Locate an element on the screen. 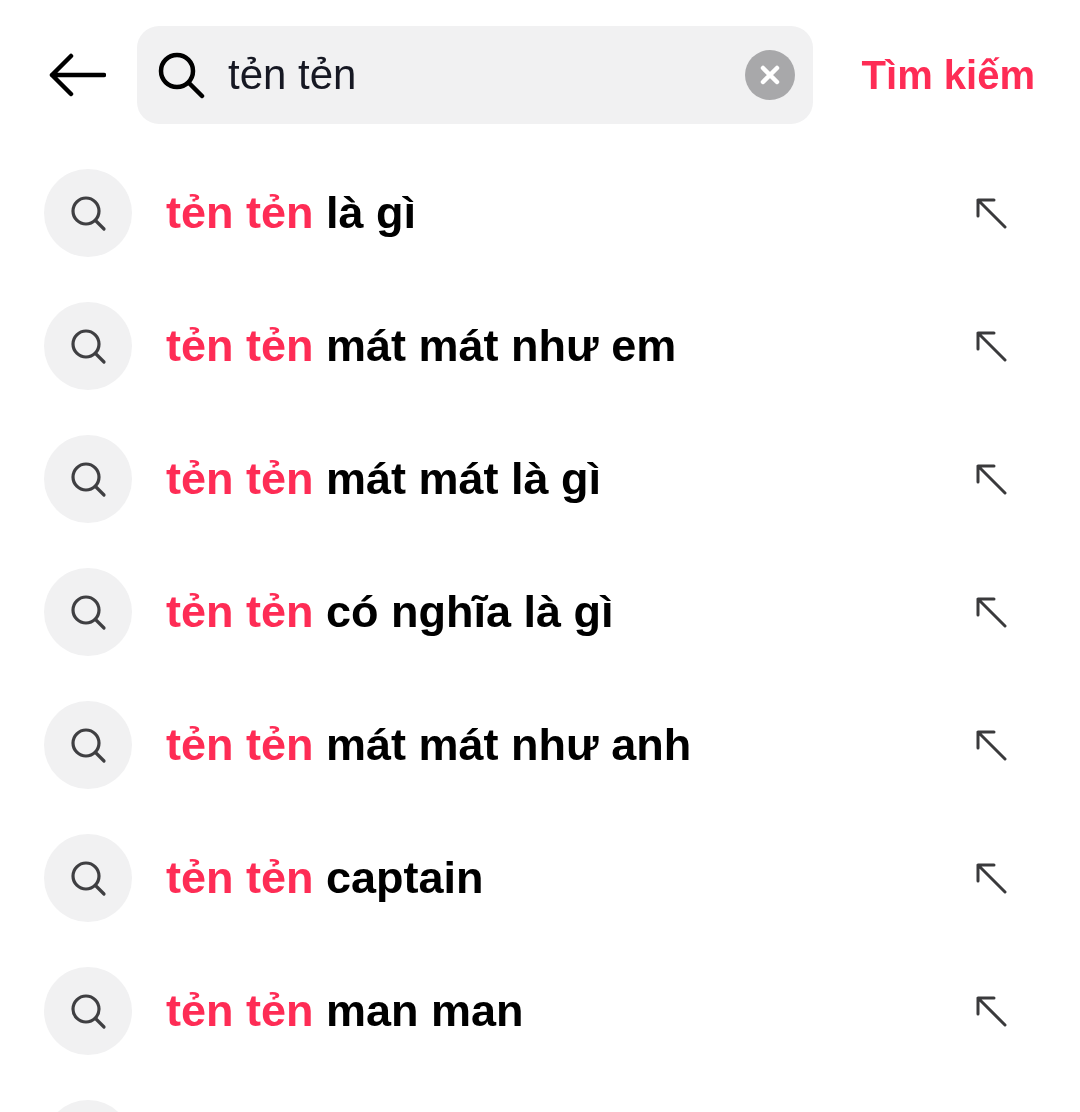  suggestion-text: tẻn tẻn mát mát như em is located at coordinates (421, 345).